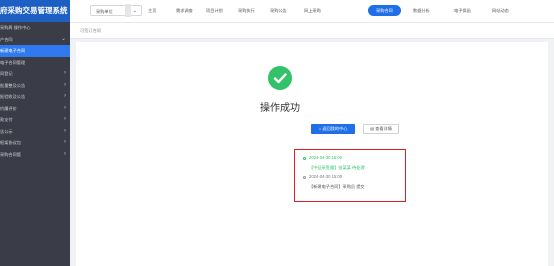 The image size is (554, 266). What do you see at coordinates (35, 120) in the screenshot?
I see `sidebar-item: 款支付 ›` at bounding box center [35, 120].